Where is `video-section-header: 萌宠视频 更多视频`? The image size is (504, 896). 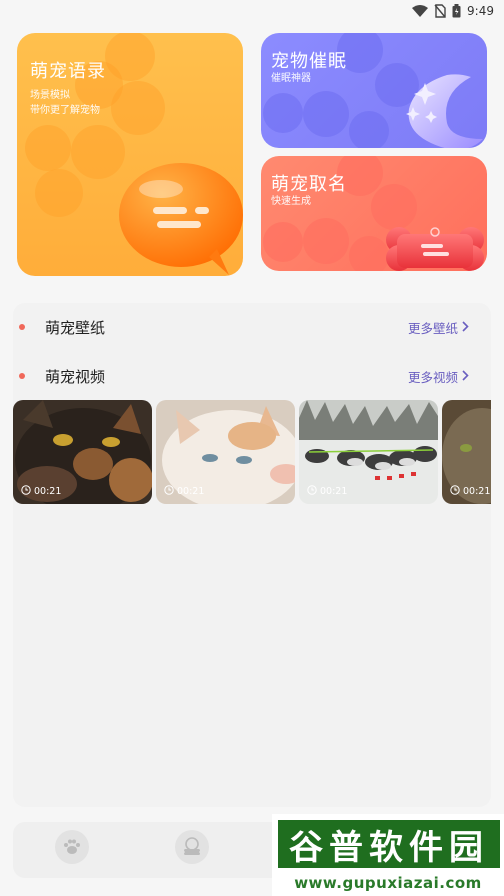
video-section-header: 萌宠视频 更多视频 is located at coordinates (252, 376).